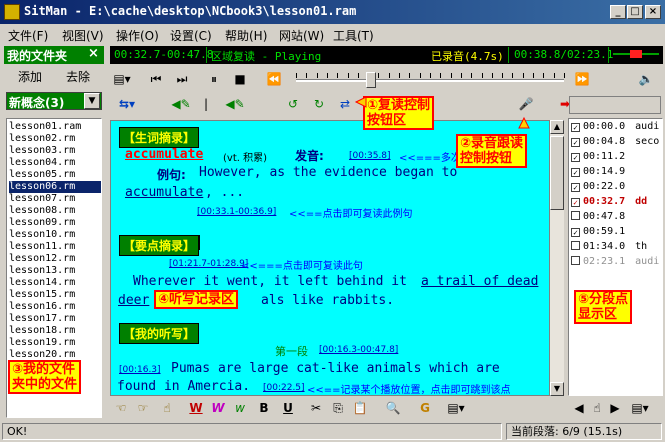  What do you see at coordinates (55, 319) in the screenshot?
I see `file-item: lesson17.rm` at bounding box center [55, 319].